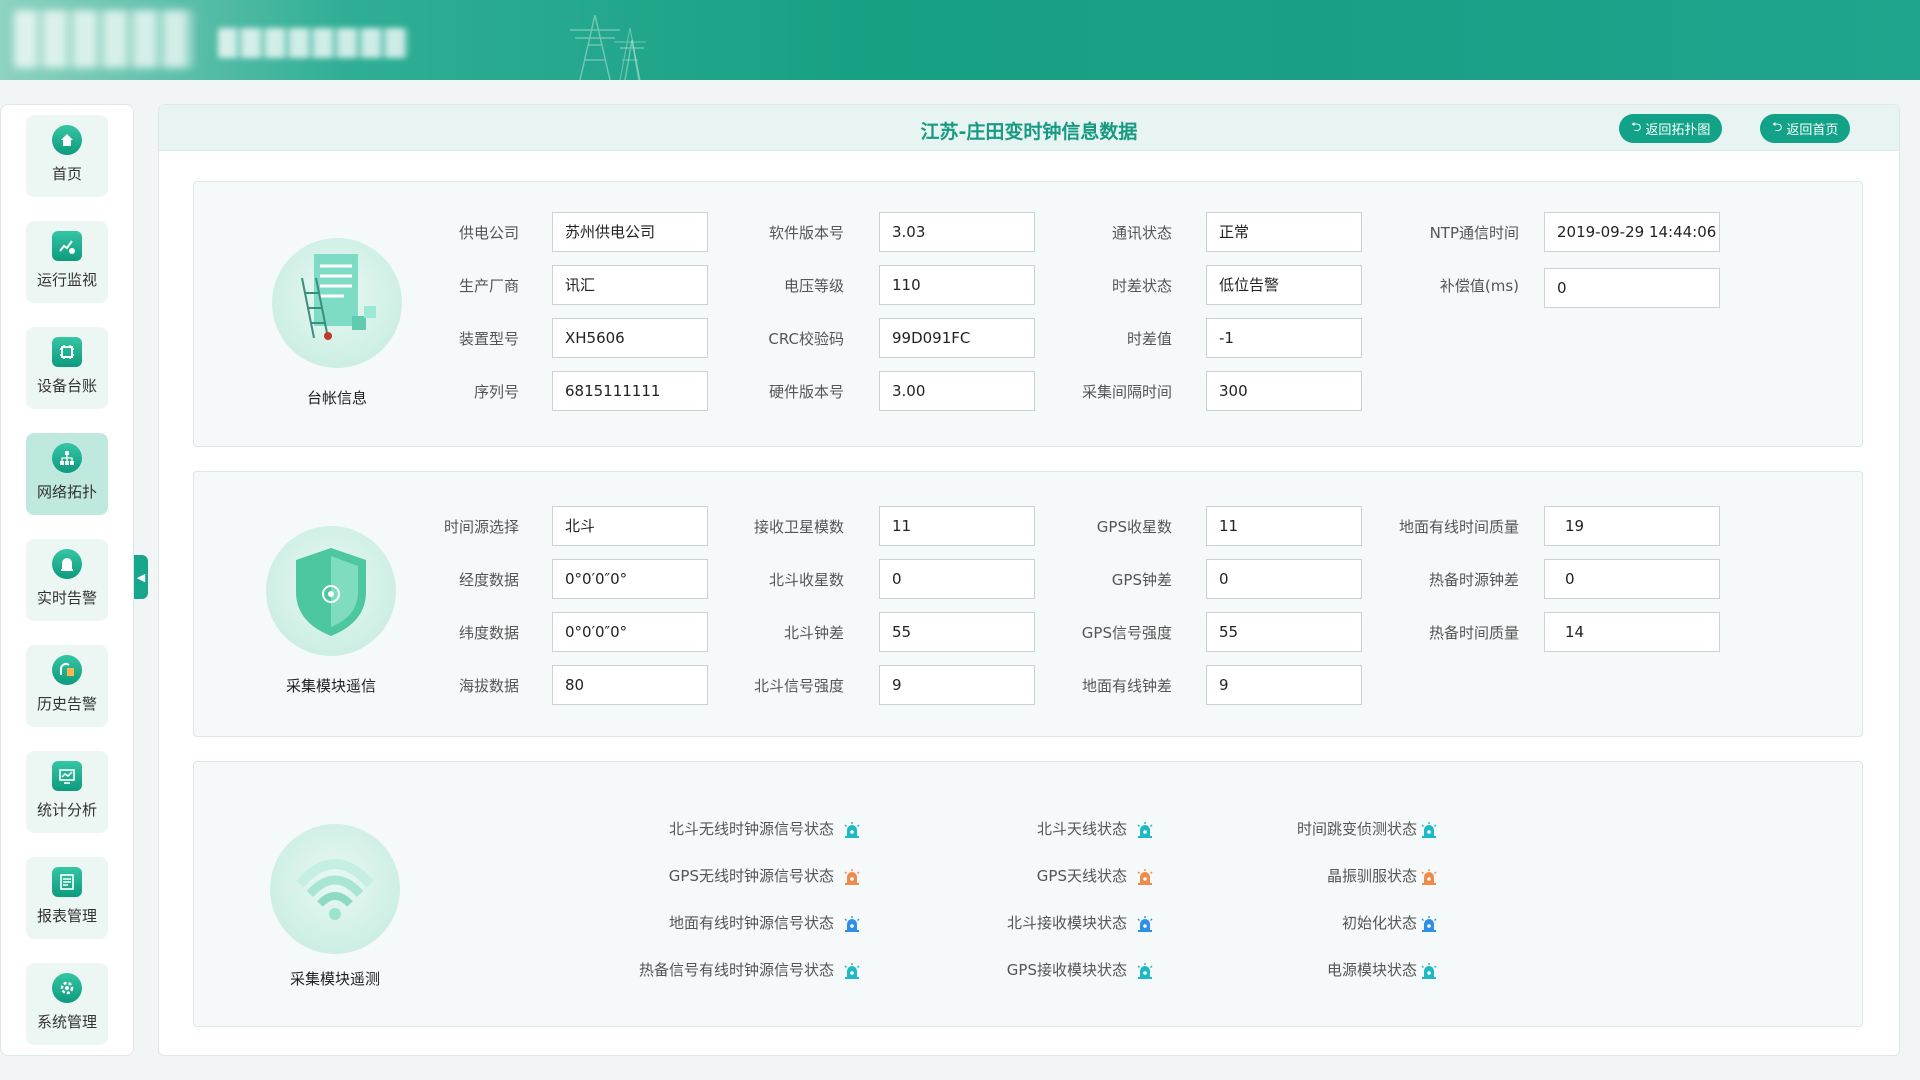 The height and width of the screenshot is (1080, 1920). What do you see at coordinates (957, 526) in the screenshot?
I see `satellite-count-field: 11` at bounding box center [957, 526].